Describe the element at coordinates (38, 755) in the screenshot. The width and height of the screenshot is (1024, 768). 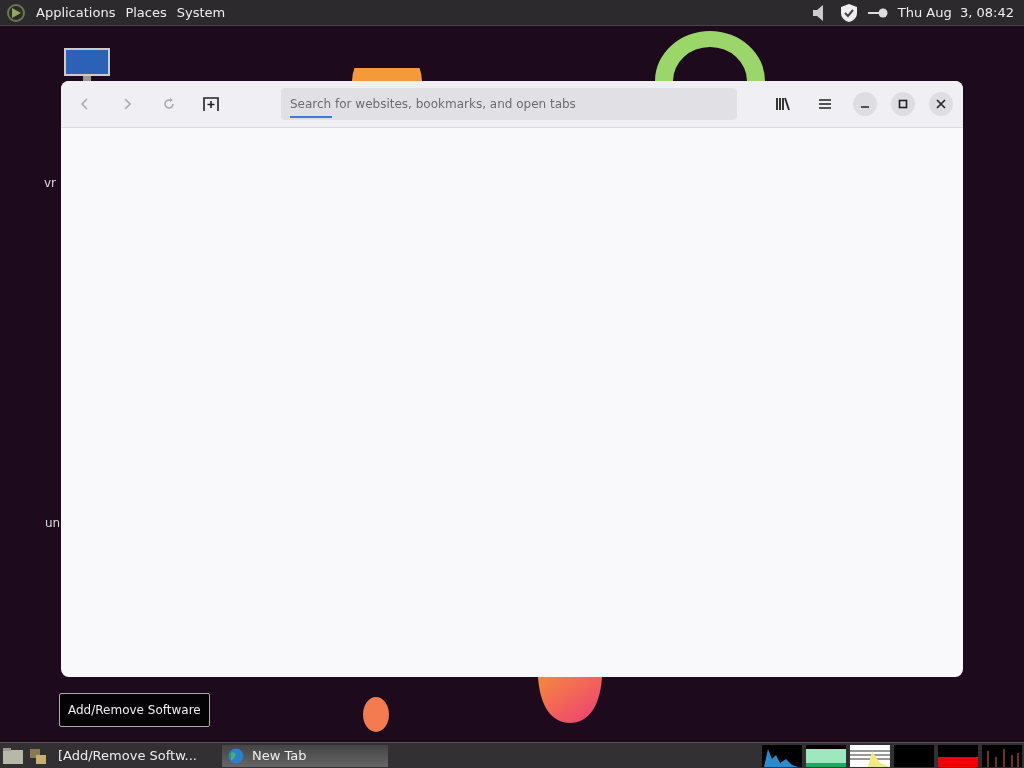
I see `windows-icon` at that location.